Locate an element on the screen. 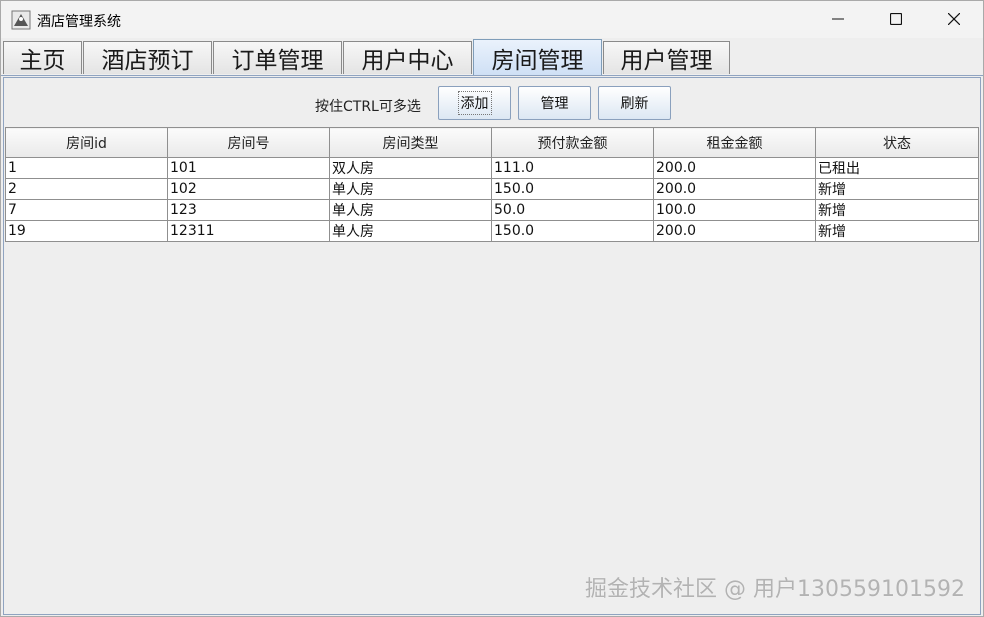 This screenshot has width=984, height=617. add-button: 添加 is located at coordinates (474, 103).